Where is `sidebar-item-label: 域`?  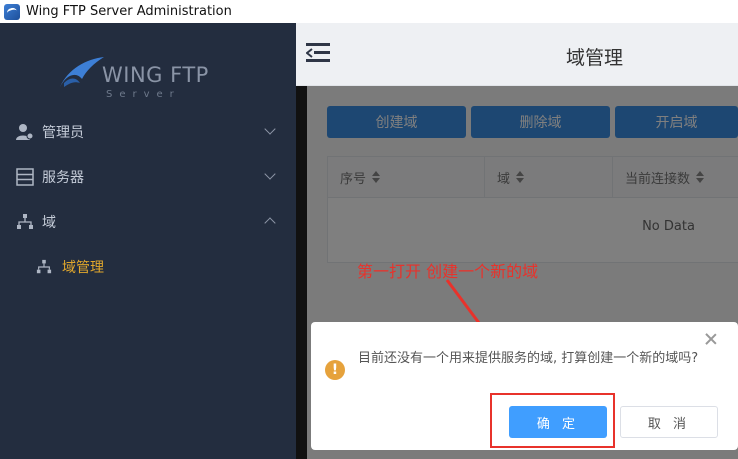 sidebar-item-label: 域 is located at coordinates (49, 223).